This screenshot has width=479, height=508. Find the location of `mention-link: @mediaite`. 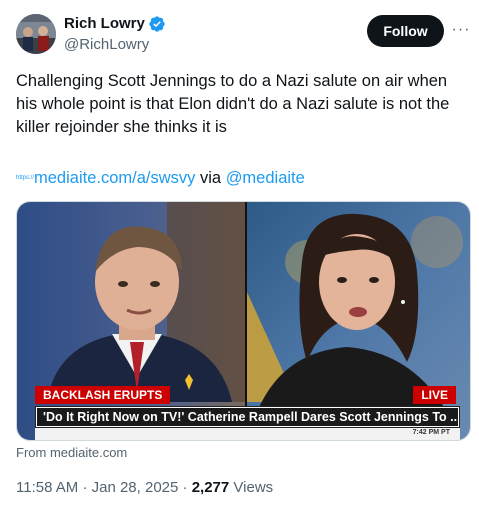

mention-link: @mediaite is located at coordinates (265, 178).